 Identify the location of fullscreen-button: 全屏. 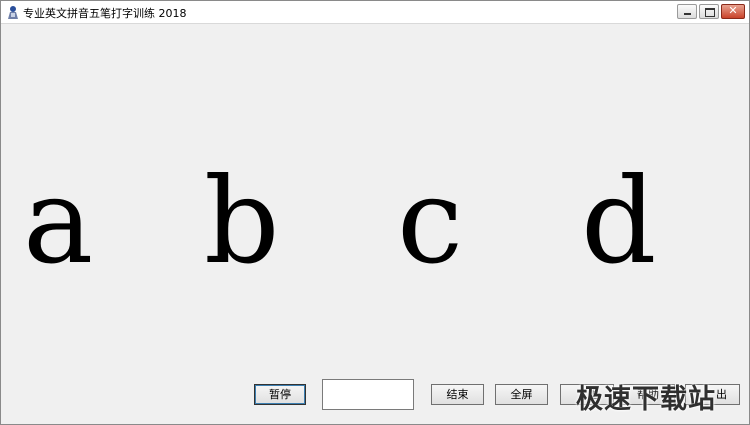
(521, 394).